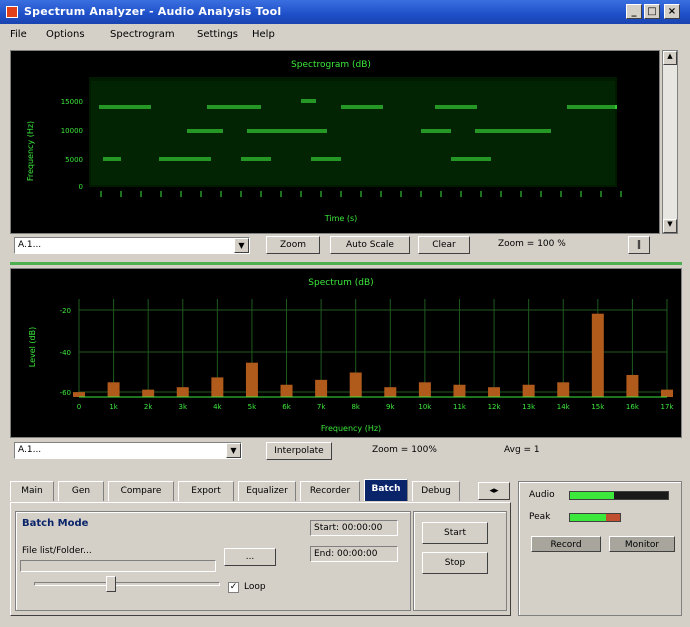  I want to click on spectrum-avg-status: Avg = 1, so click(522, 450).